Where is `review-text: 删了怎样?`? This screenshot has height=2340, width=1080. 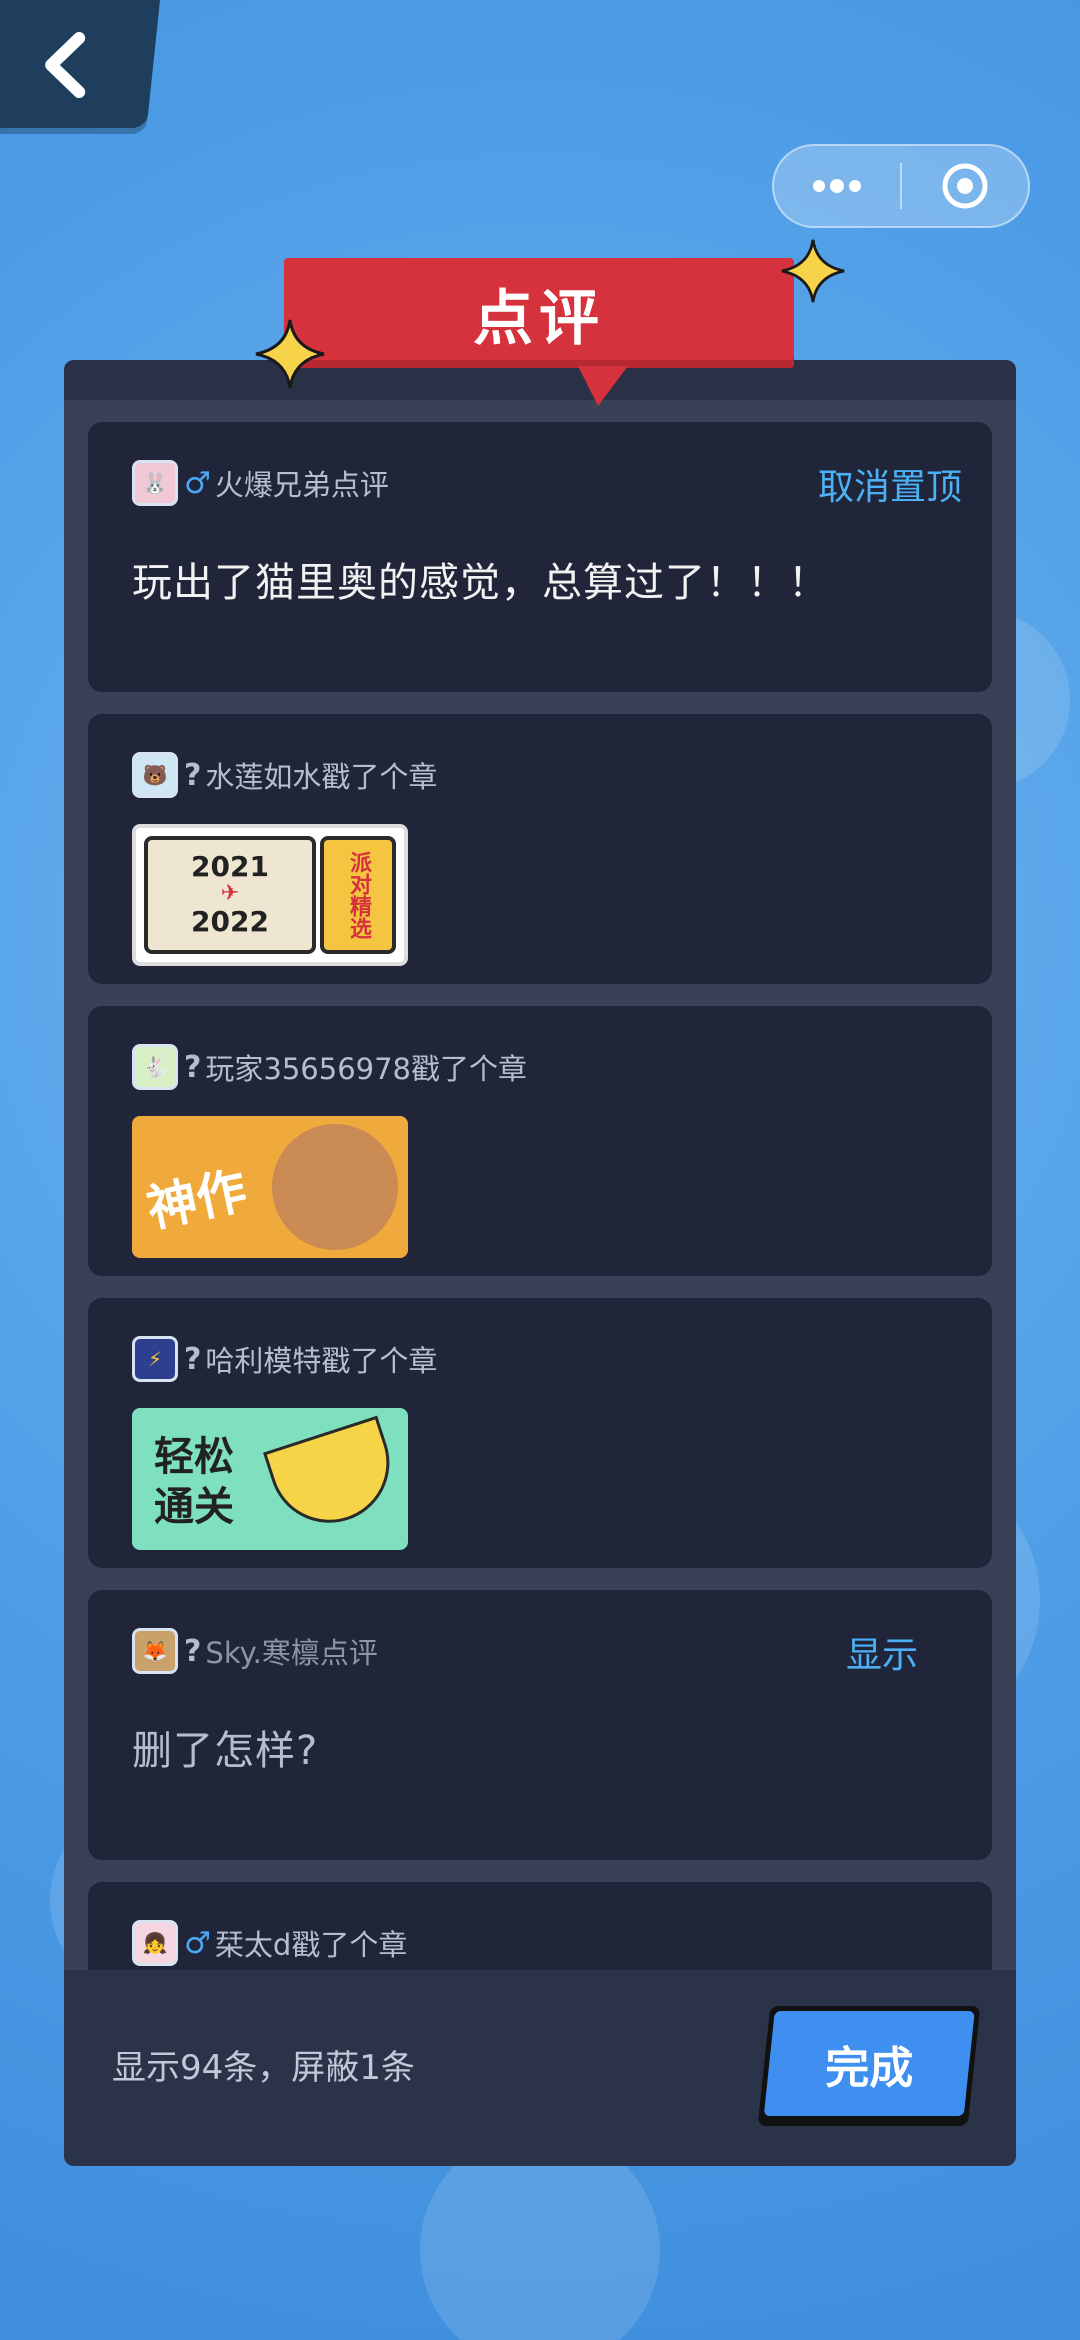
review-text: 删了怎样? is located at coordinates (225, 1751).